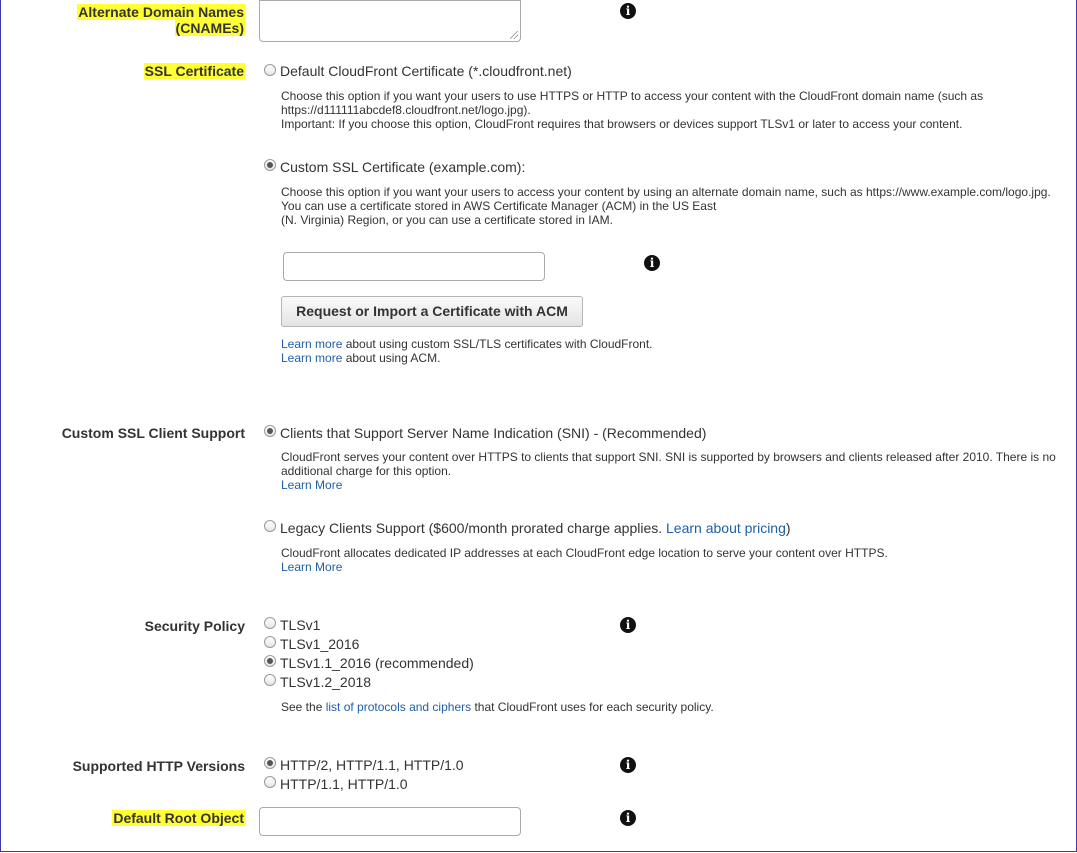 This screenshot has width=1077, height=853. What do you see at coordinates (726, 528) in the screenshot?
I see `pricing-link: Learn about pricing` at bounding box center [726, 528].